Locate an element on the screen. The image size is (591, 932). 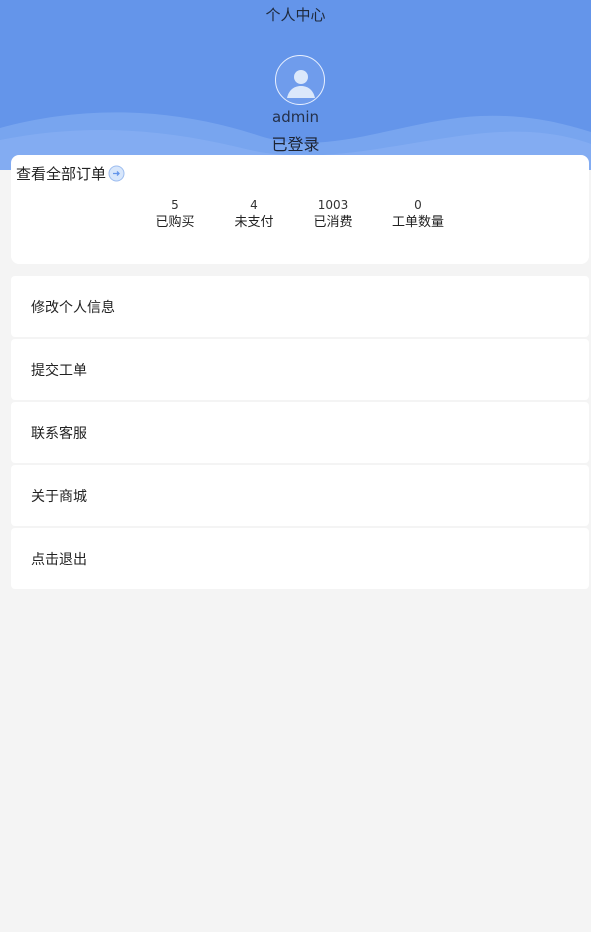
menu-item-label: 提交工单 is located at coordinates (59, 370).